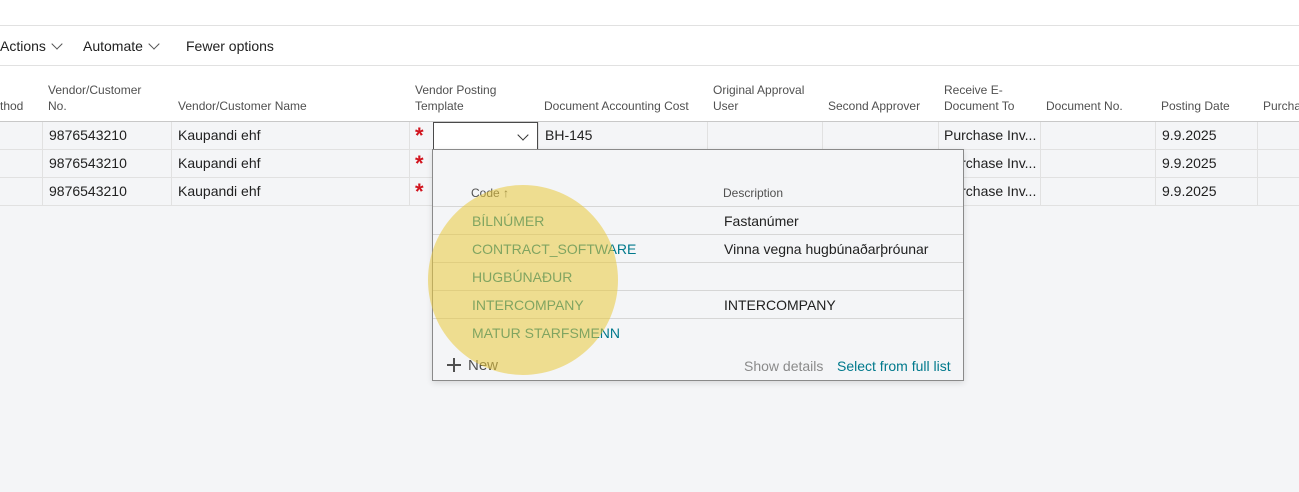 The image size is (1299, 492). Describe the element at coordinates (568, 136) in the screenshot. I see `accounting-cost-cell: BH-145` at that location.